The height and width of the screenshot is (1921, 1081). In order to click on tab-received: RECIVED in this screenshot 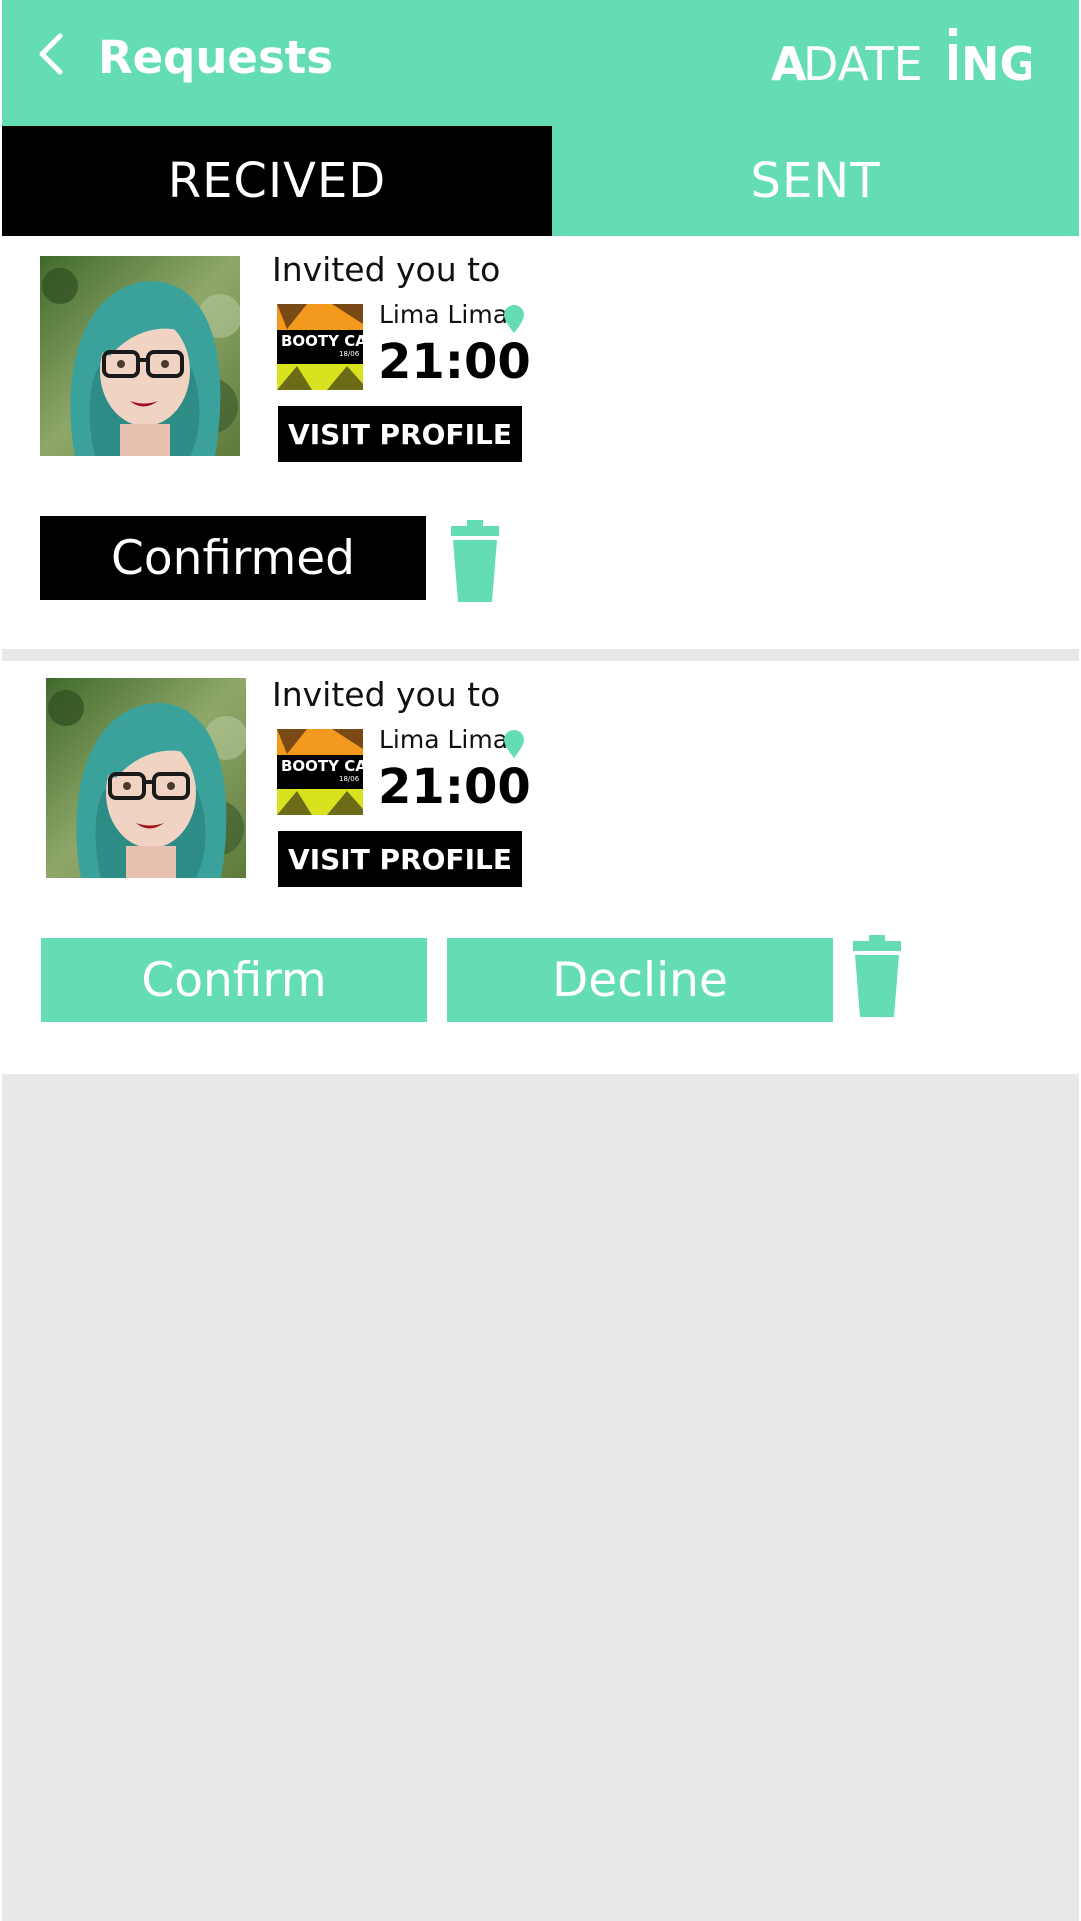, I will do `click(277, 181)`.